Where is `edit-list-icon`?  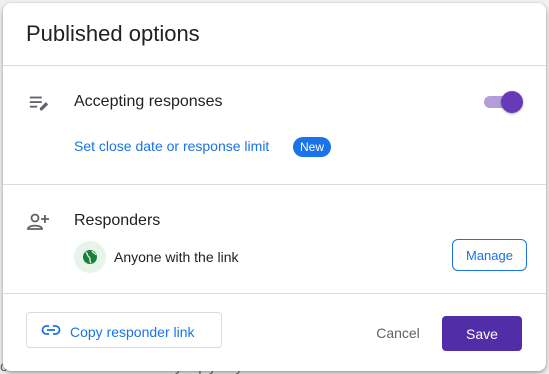 edit-list-icon is located at coordinates (39, 105).